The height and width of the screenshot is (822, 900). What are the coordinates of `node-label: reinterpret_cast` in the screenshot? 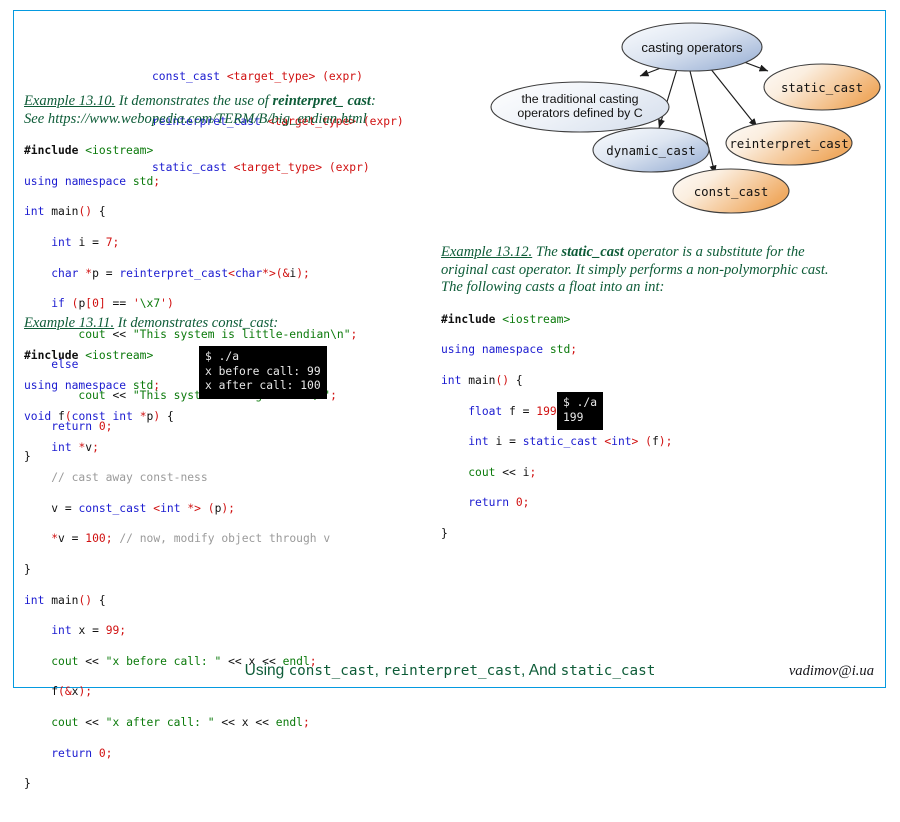 It's located at (788, 143).